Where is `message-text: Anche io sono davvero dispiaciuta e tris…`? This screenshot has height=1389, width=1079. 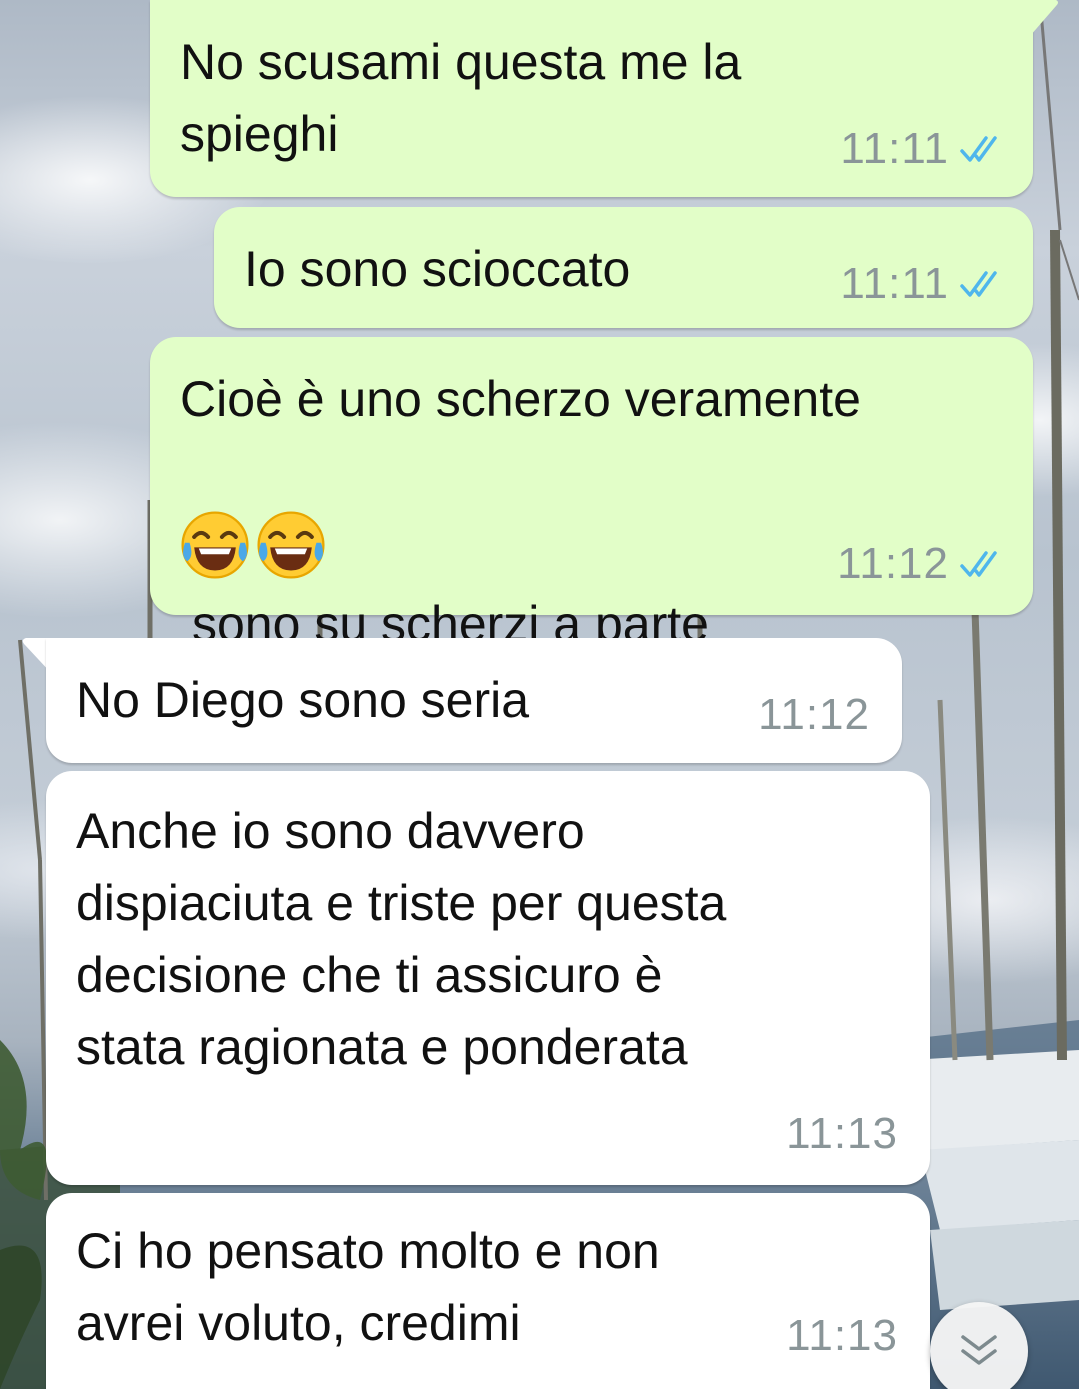 message-text: Anche io sono davvero dispiaciuta e tris… is located at coordinates (401, 939).